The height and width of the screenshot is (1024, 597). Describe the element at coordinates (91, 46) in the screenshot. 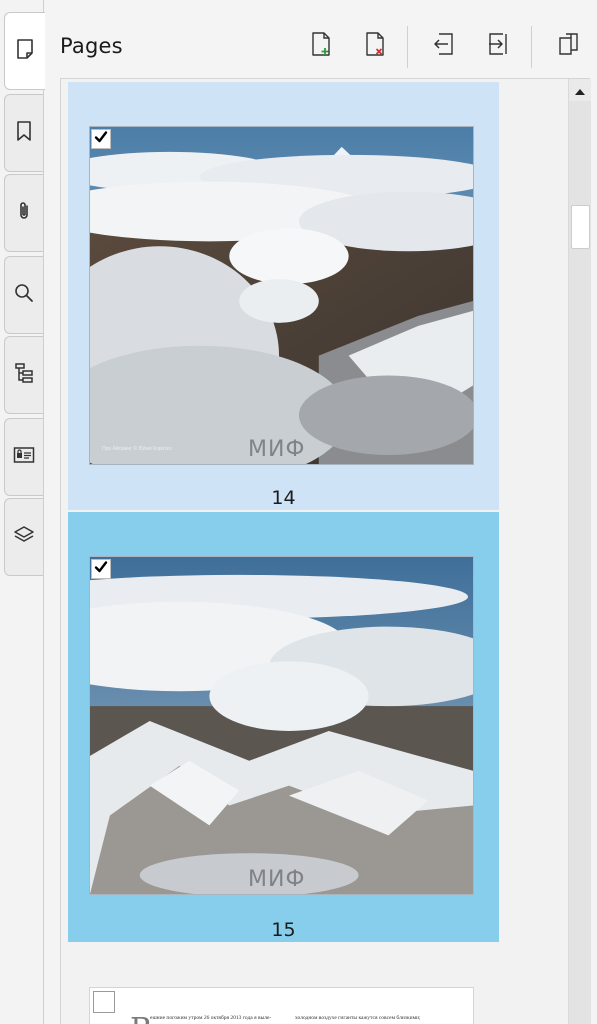

I see `panel-title: Pages` at that location.